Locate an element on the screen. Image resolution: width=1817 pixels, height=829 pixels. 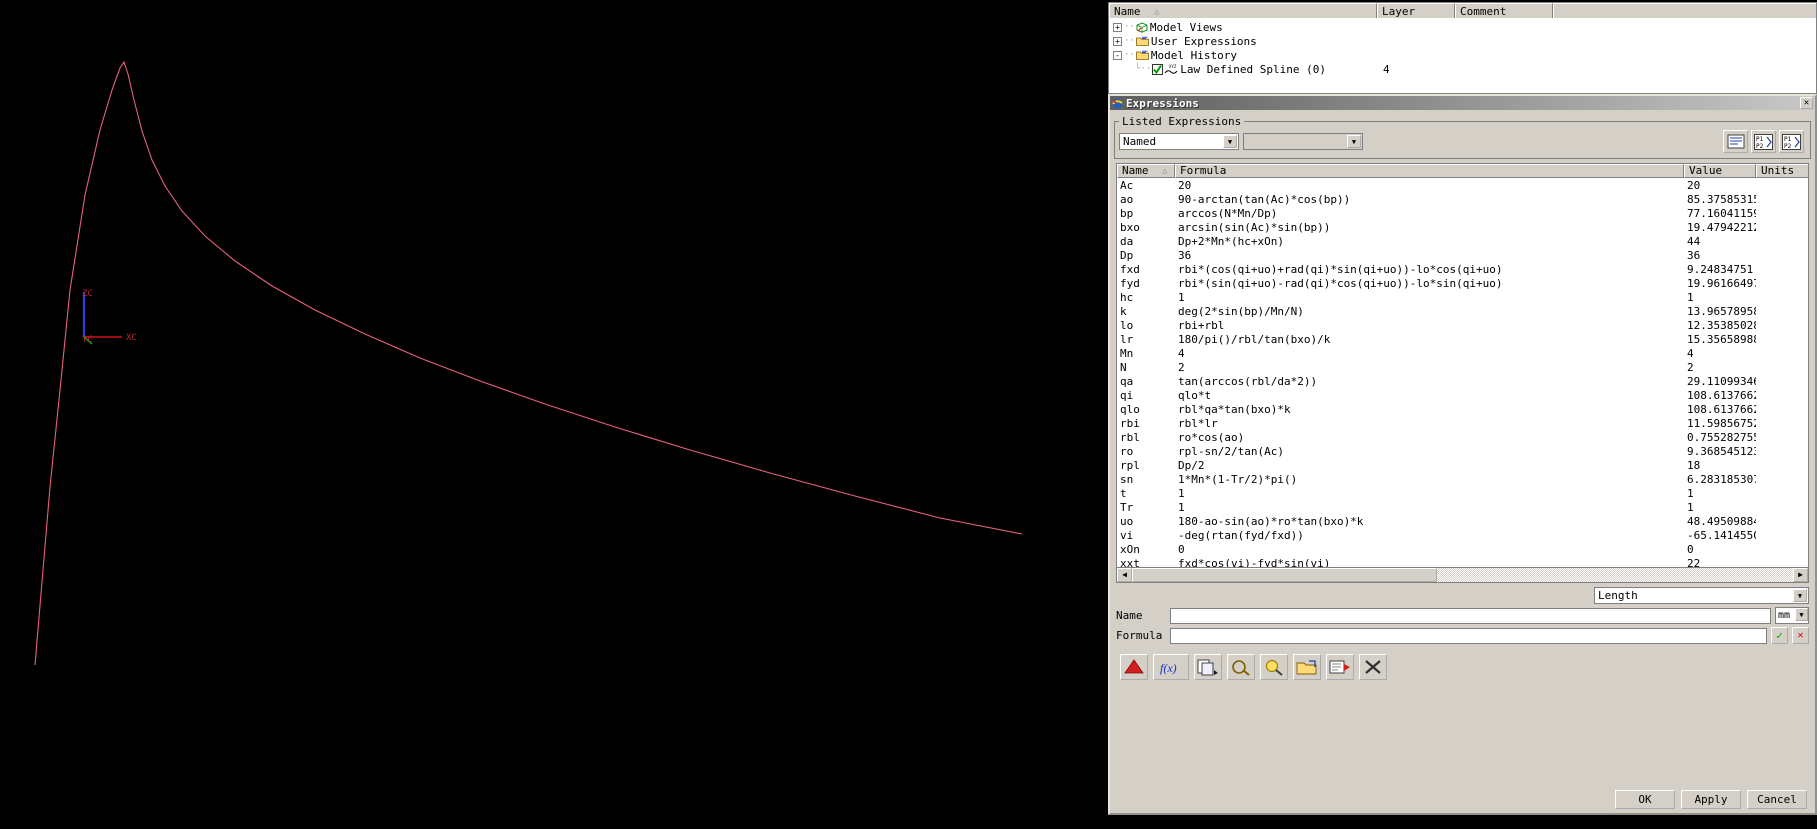
tree-item-user-expressions: + ·· User Expressions is located at coordinates (1462, 41).